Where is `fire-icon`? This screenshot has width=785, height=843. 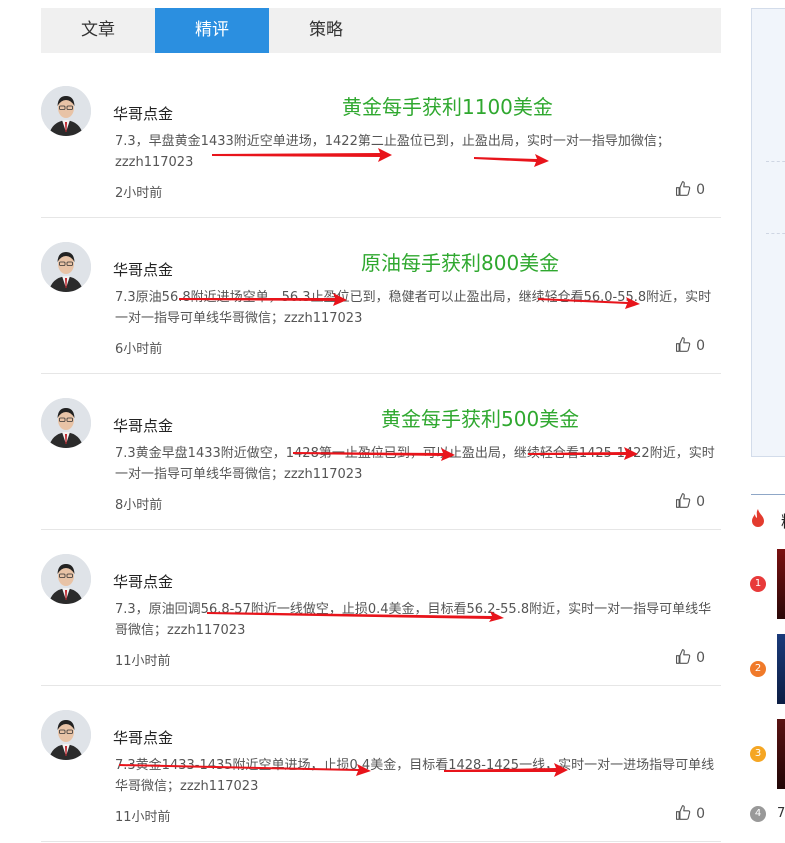
fire-icon is located at coordinates (758, 518).